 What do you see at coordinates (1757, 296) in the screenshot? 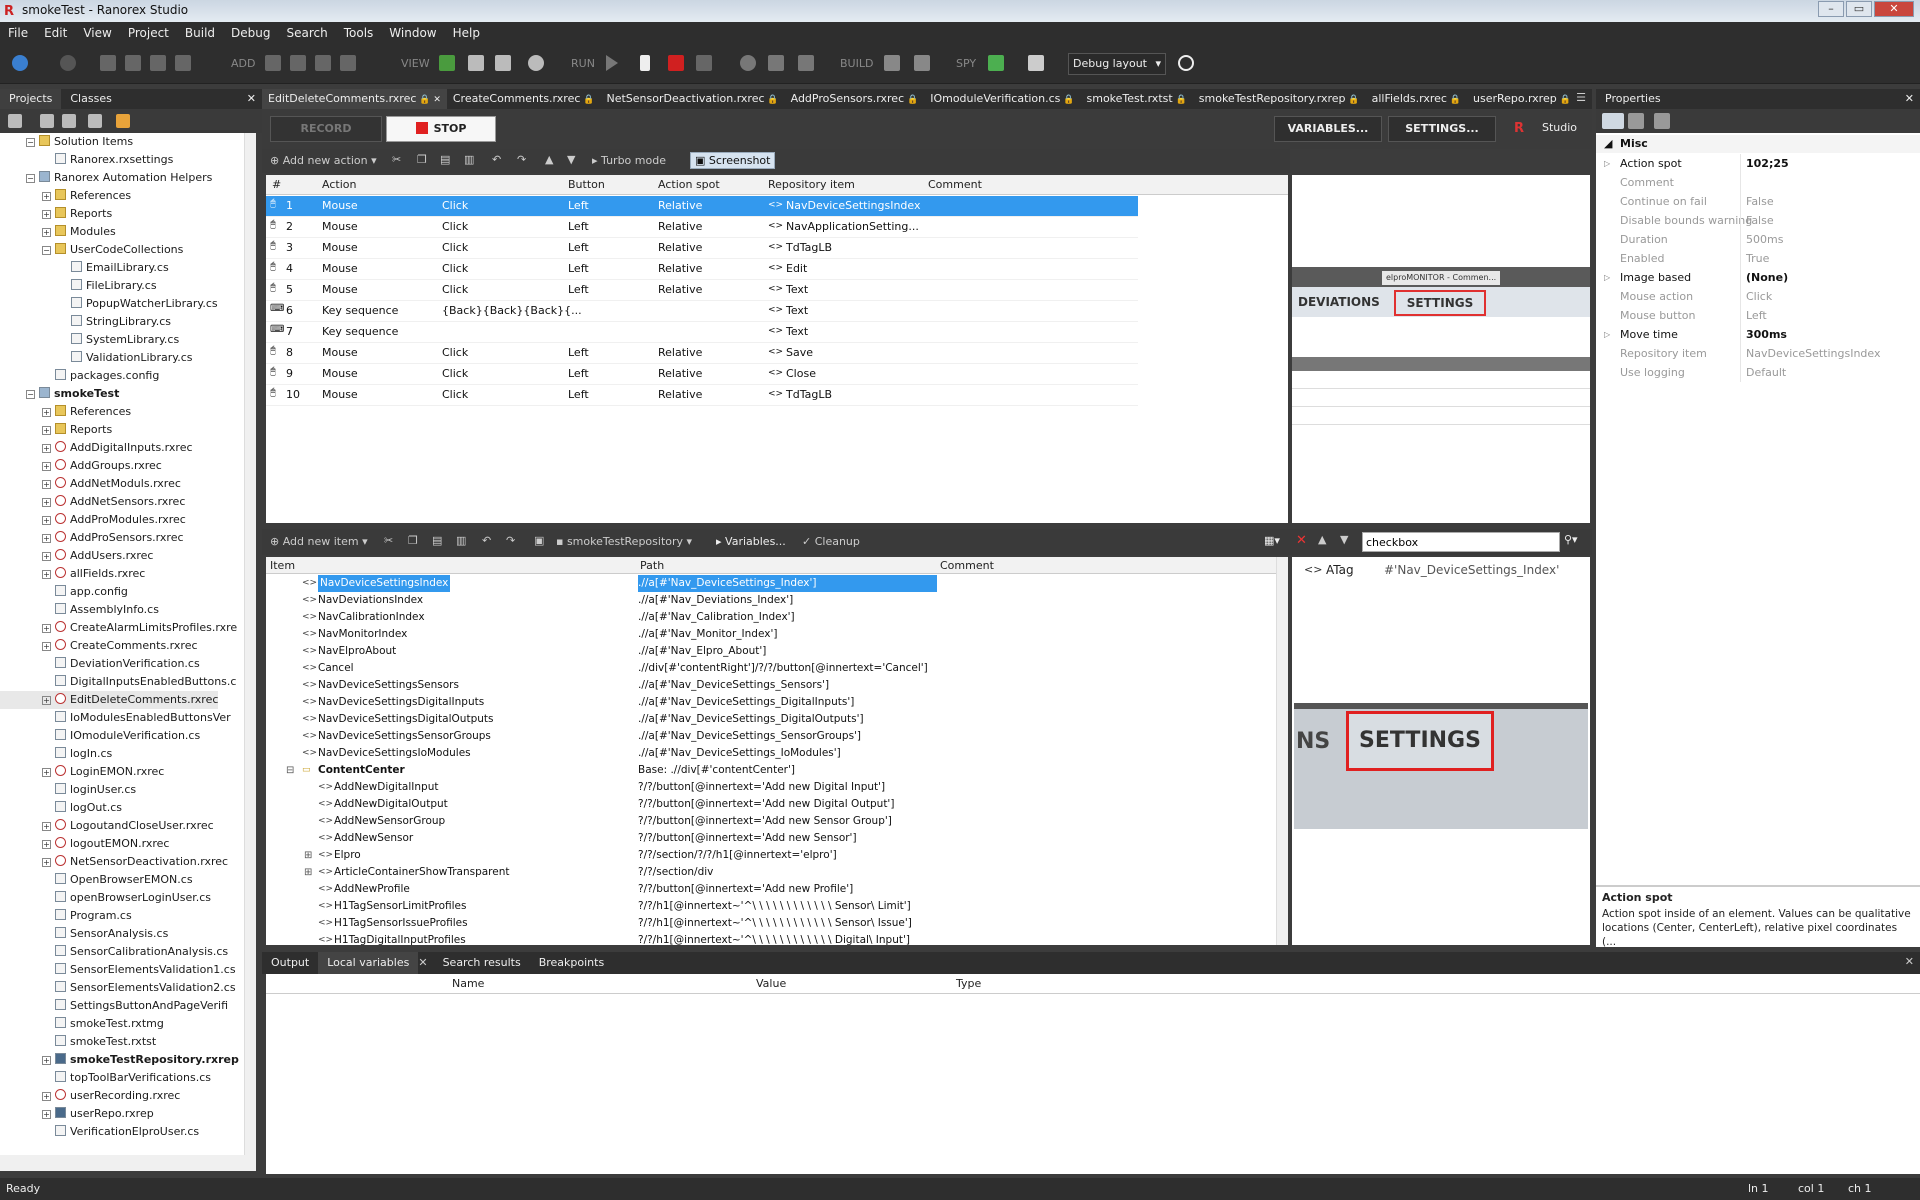
I see `property-row: Mouse action Click` at bounding box center [1757, 296].